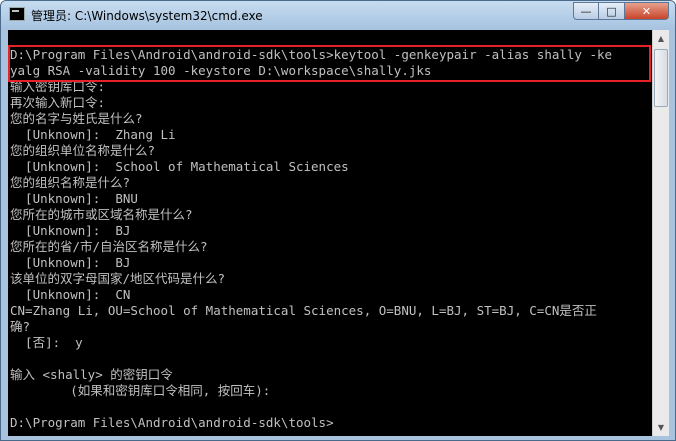  What do you see at coordinates (20, 326) in the screenshot?
I see `console-line: 确?` at bounding box center [20, 326].